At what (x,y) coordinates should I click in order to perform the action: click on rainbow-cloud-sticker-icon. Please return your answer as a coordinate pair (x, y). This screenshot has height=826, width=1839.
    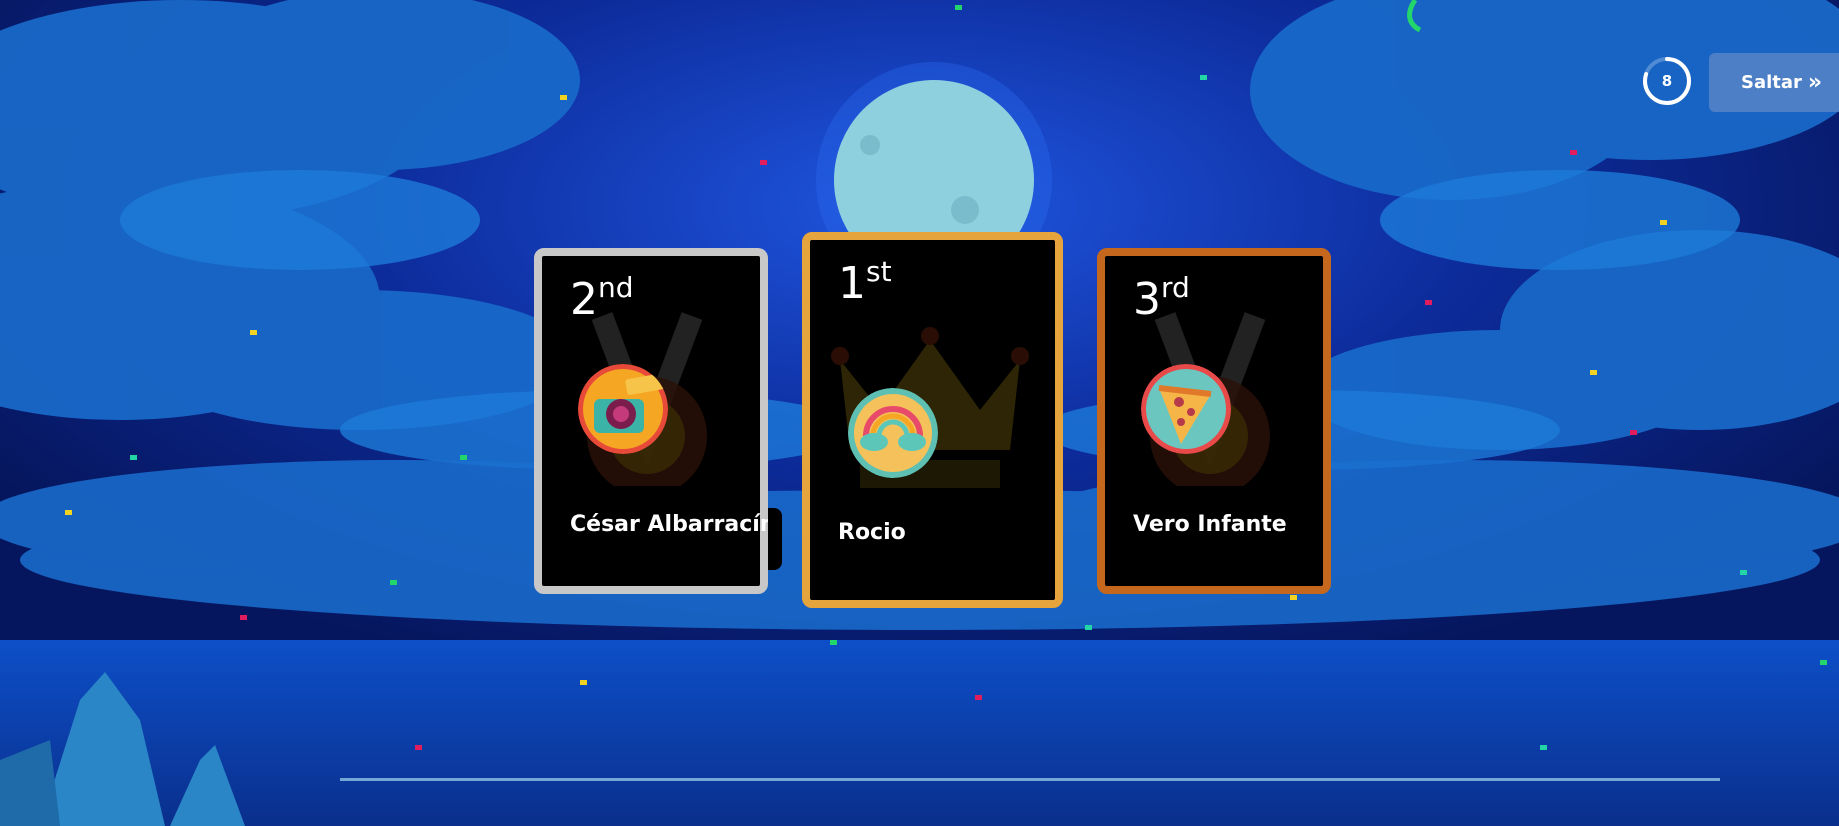
    Looking at the image, I should click on (893, 433).